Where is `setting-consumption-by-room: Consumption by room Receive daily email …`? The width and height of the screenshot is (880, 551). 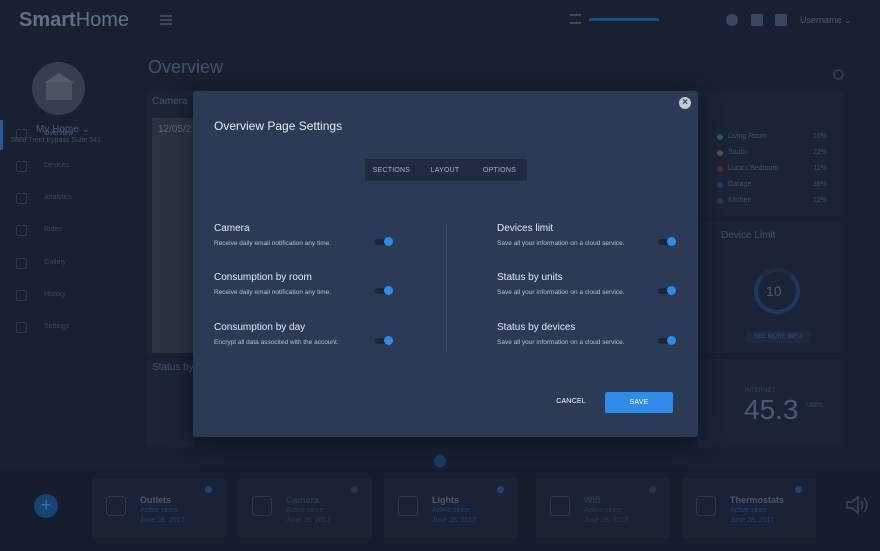
setting-consumption-by-room: Consumption by room Receive daily email … is located at coordinates (304, 292).